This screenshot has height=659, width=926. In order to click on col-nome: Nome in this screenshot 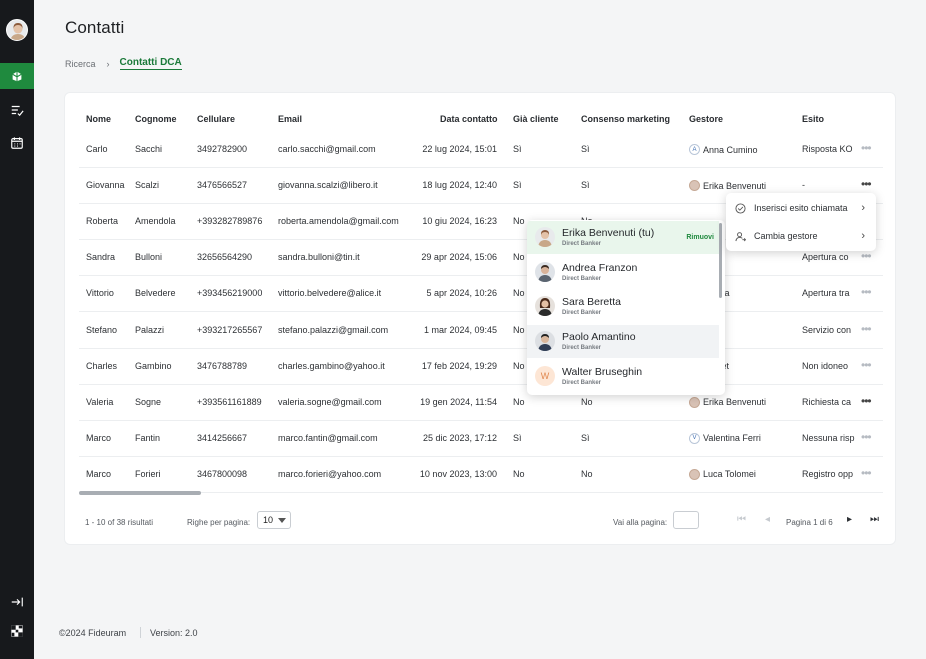, I will do `click(98, 119)`.